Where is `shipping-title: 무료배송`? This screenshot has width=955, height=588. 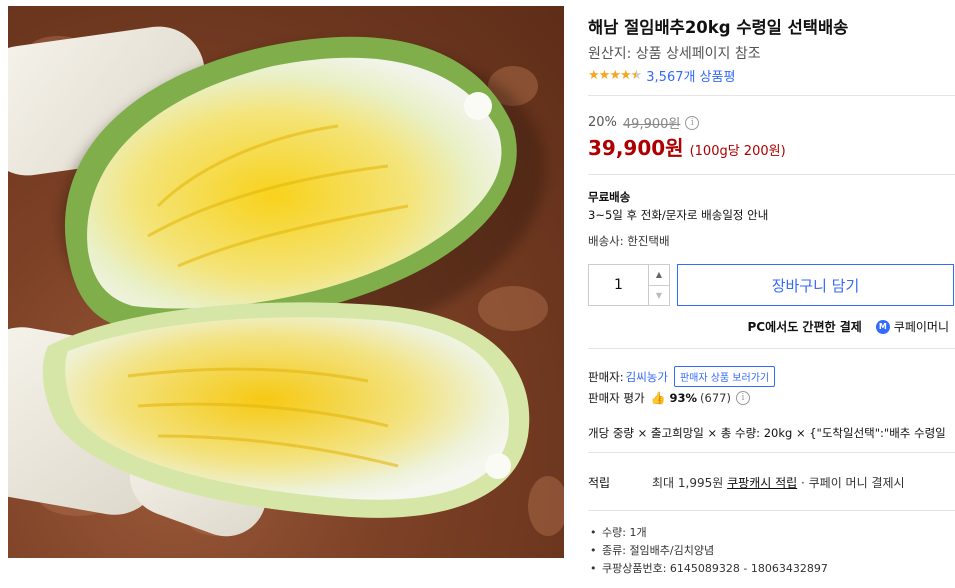 shipping-title: 무료배송 is located at coordinates (609, 197).